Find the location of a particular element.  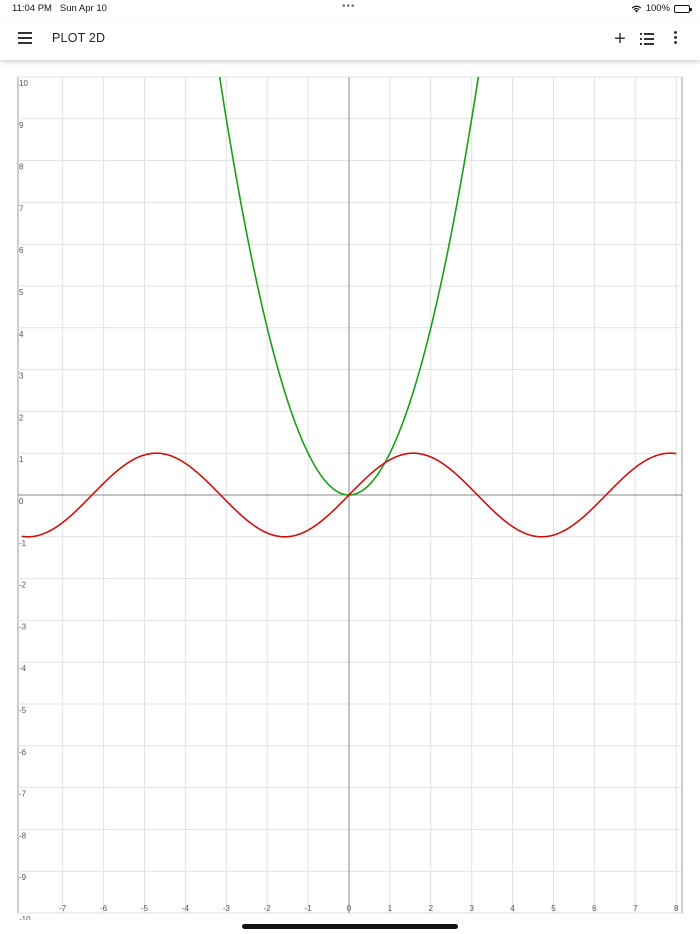

x-tick-label: -1 is located at coordinates (309, 908).